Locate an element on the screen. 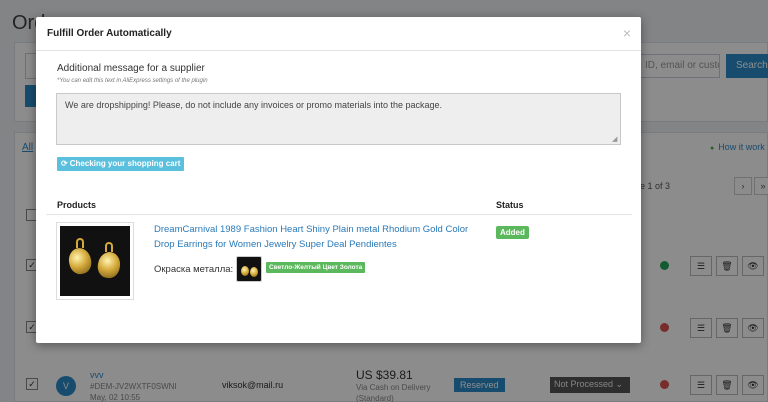 Image resolution: width=768 pixels, height=402 pixels. checking-cart-button: ⟳ Checking your shopping cart is located at coordinates (121, 164).